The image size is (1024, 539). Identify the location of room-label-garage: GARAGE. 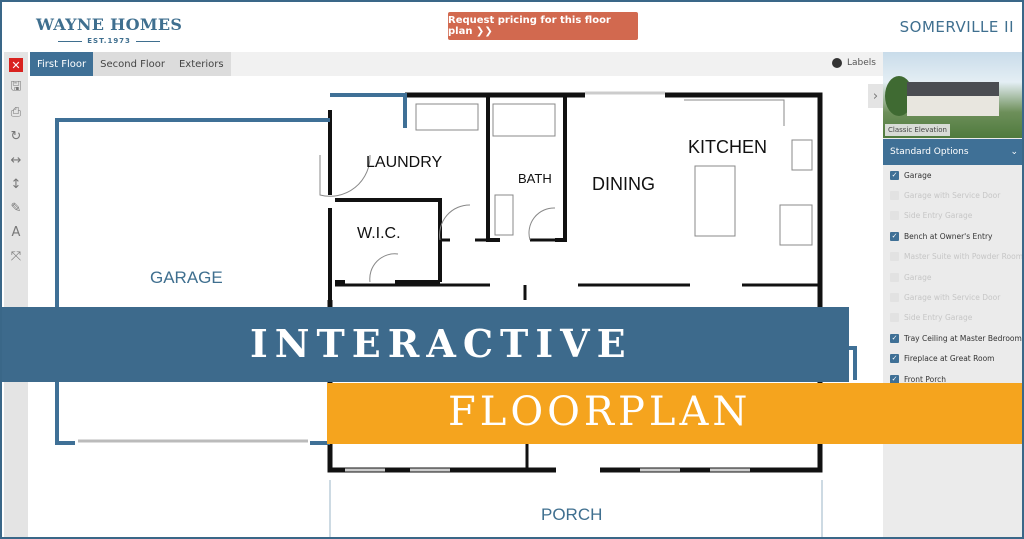
(186, 277).